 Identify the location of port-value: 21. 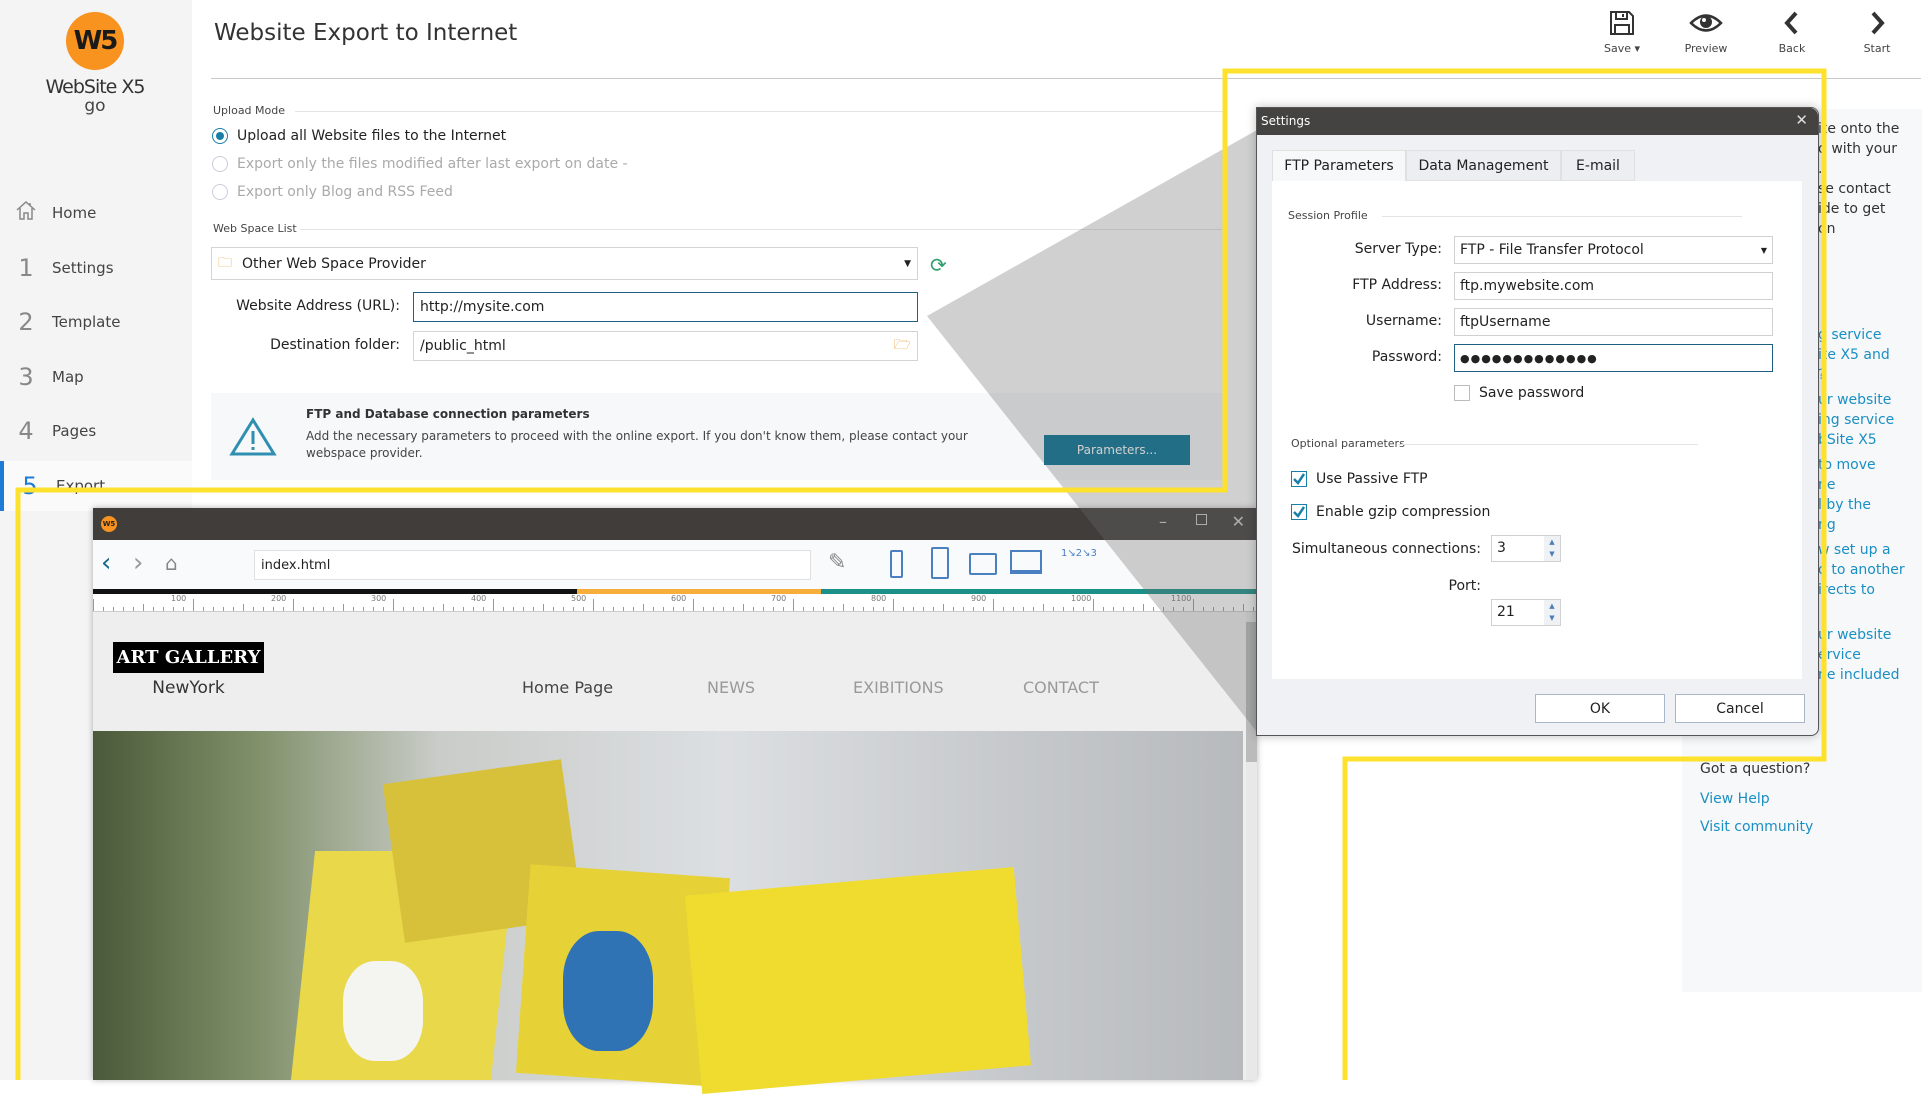
(1506, 612).